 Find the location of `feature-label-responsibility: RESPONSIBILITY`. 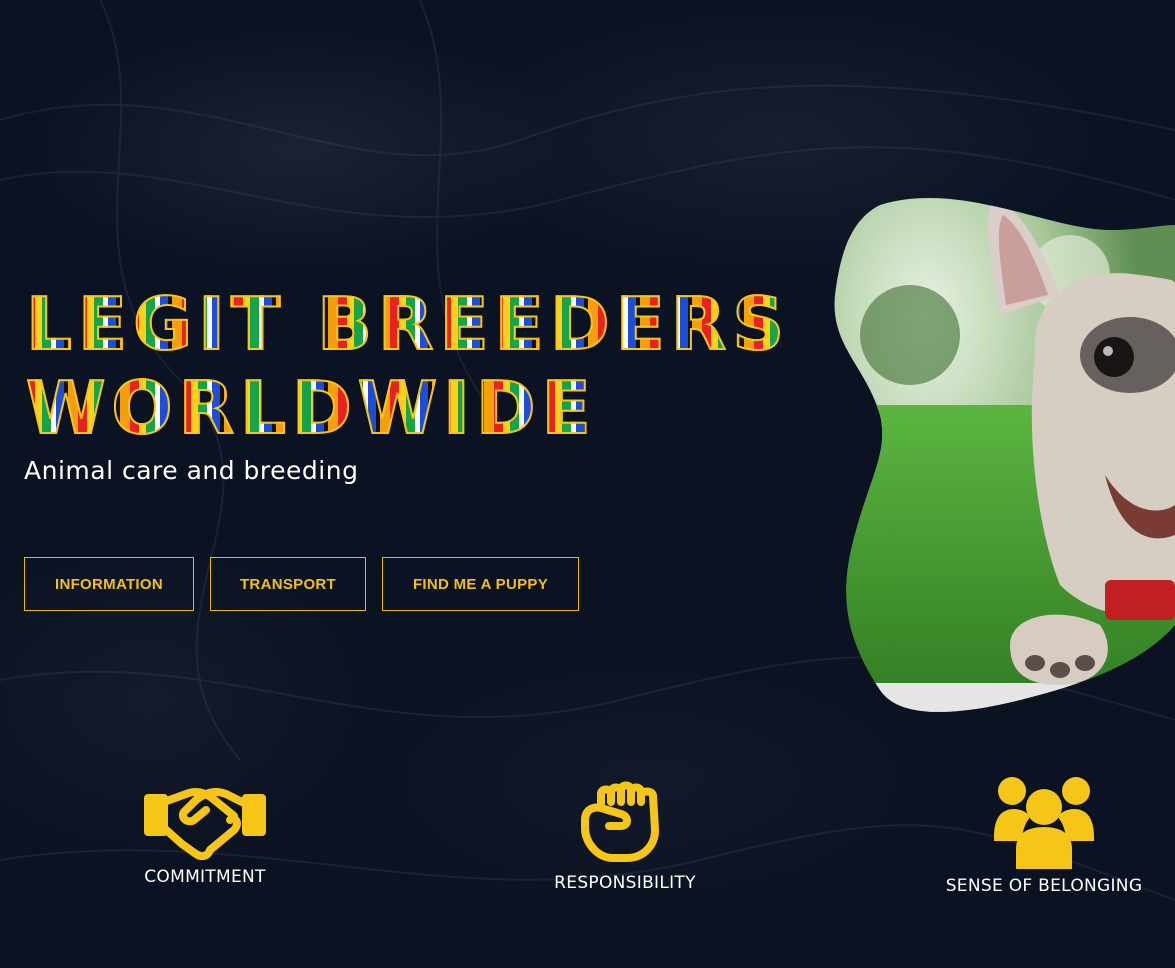

feature-label-responsibility: RESPONSIBILITY is located at coordinates (625, 883).